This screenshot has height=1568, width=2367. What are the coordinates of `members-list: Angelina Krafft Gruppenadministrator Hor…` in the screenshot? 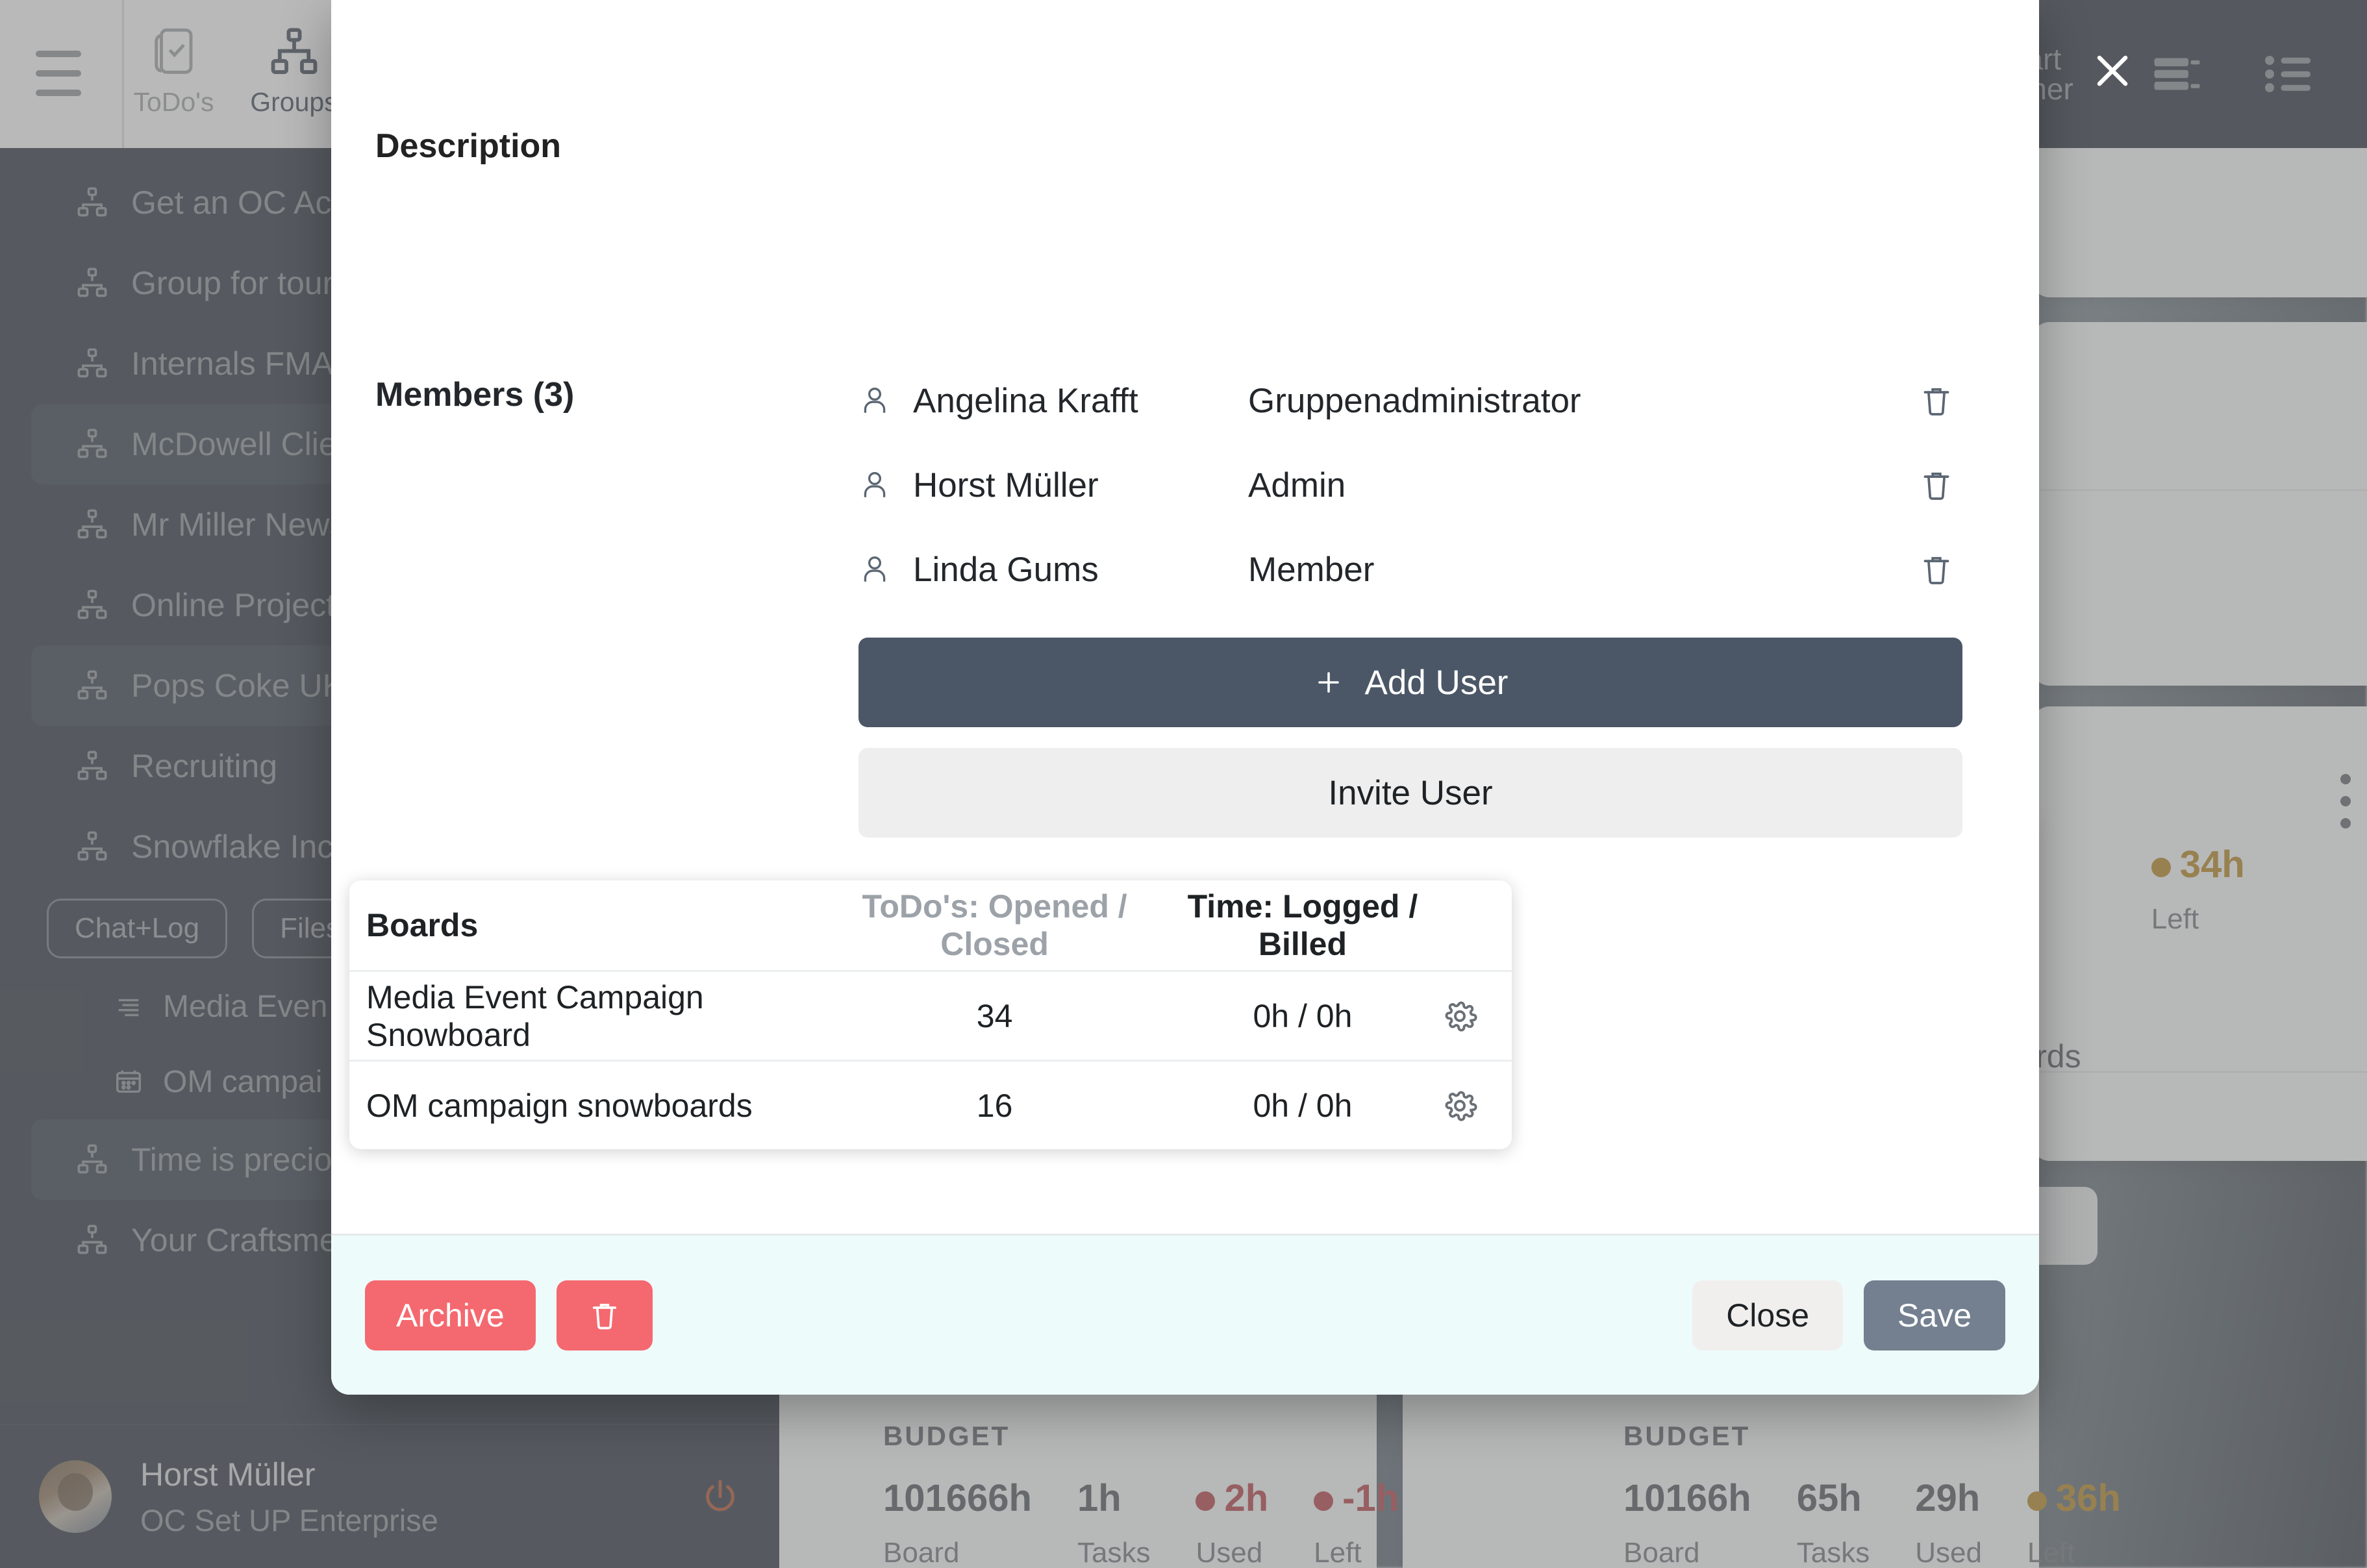 It's located at (1410, 485).